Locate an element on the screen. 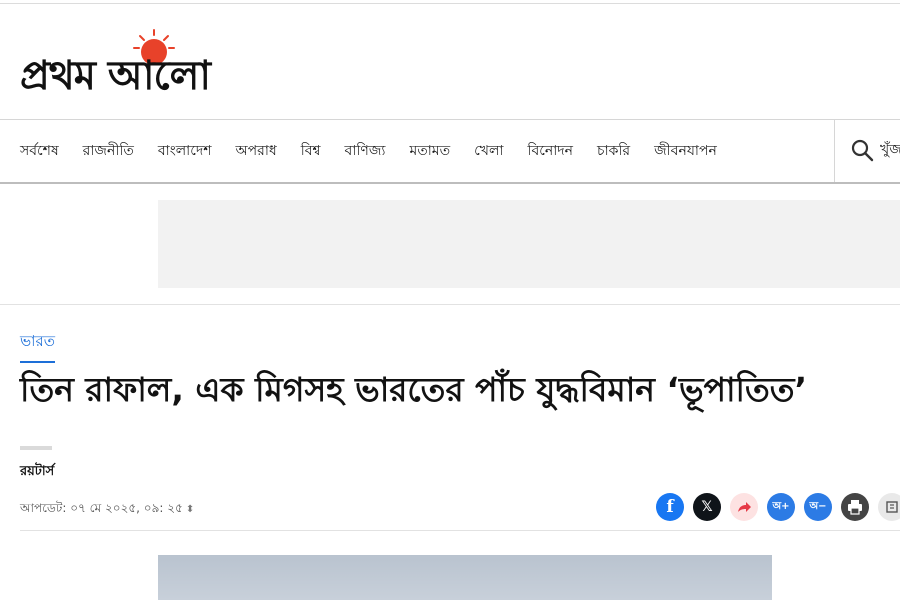  font-decrease-icon: অ− is located at coordinates (818, 506).